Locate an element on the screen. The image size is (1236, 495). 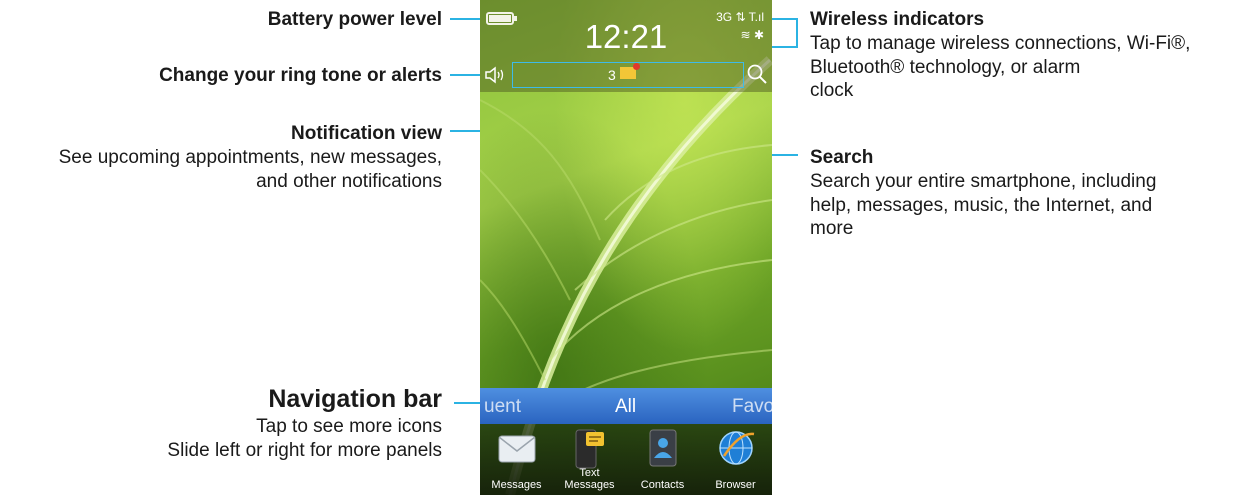
wireless-callout-title: Wireless indicators is located at coordinates (897, 19).